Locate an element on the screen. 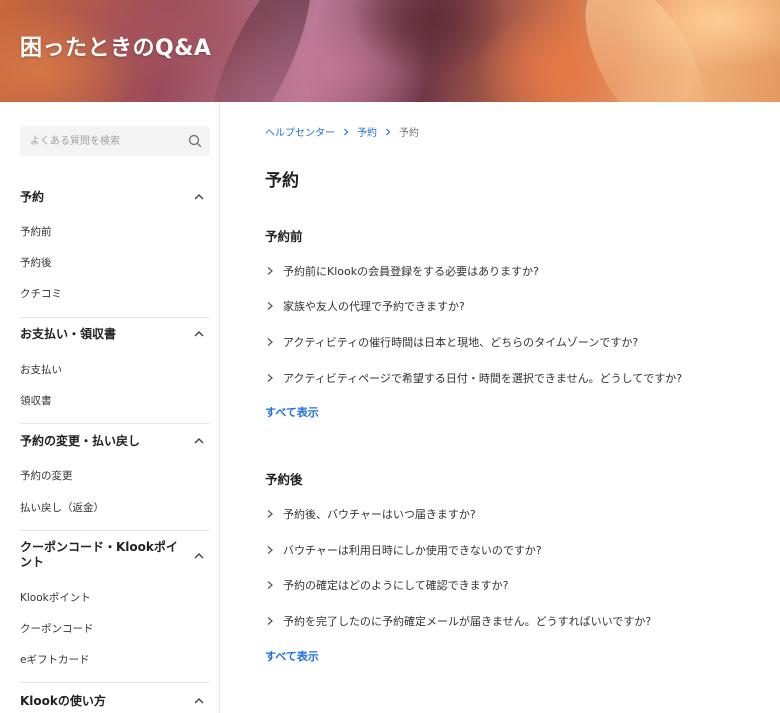 The image size is (780, 713). page-header-title: 困ったときのQ&A is located at coordinates (116, 48).